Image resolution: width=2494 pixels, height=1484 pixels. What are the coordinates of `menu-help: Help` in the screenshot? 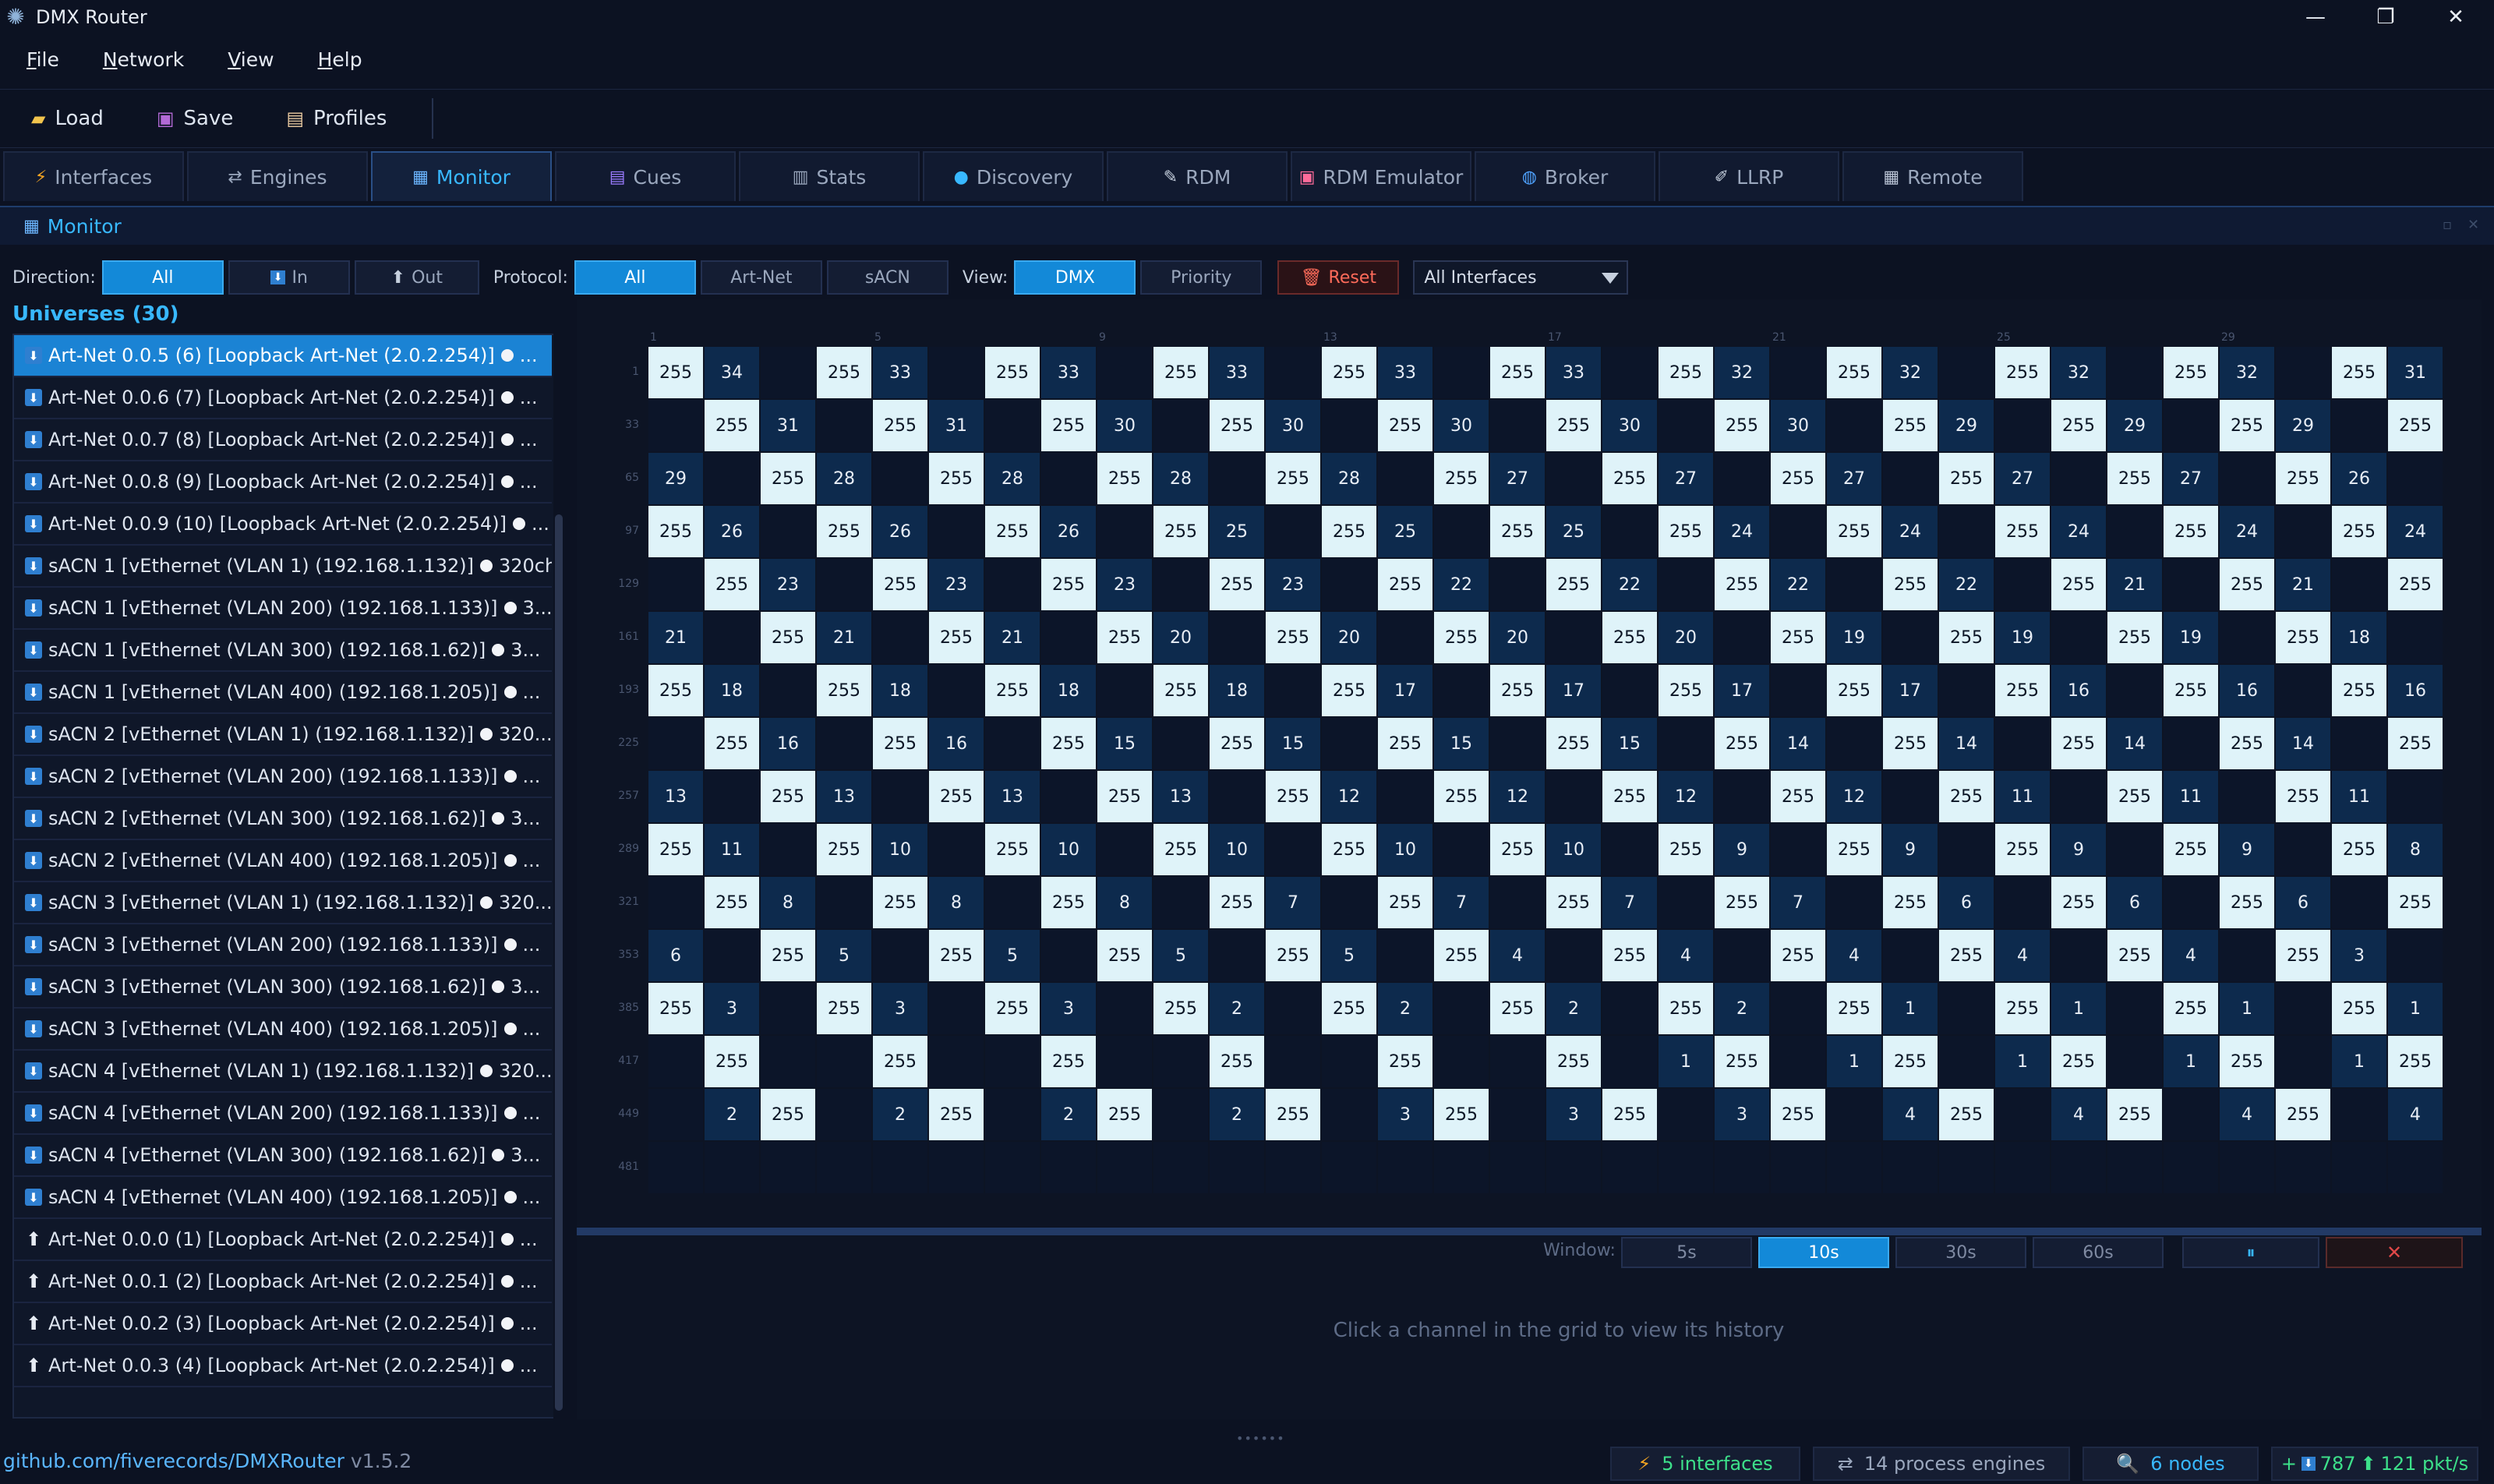 It's located at (340, 59).